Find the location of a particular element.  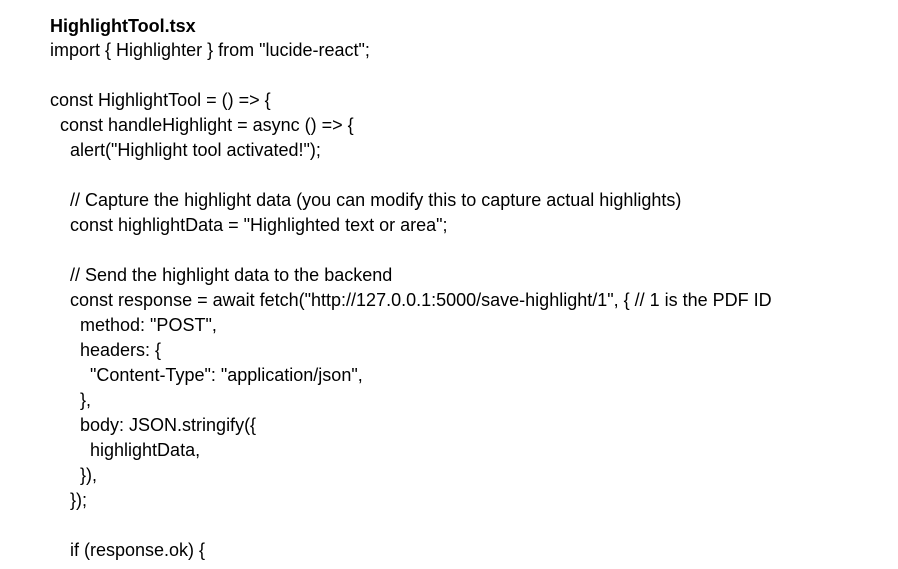

code-line-14: "Content-Type": "application/json", is located at coordinates (206, 375).